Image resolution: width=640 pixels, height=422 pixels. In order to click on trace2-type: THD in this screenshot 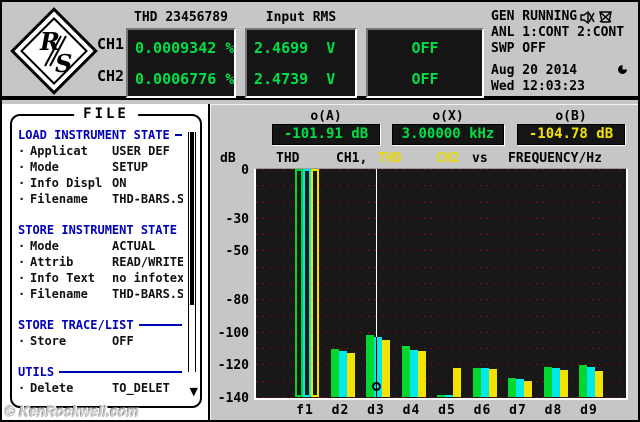, I will do `click(390, 158)`.